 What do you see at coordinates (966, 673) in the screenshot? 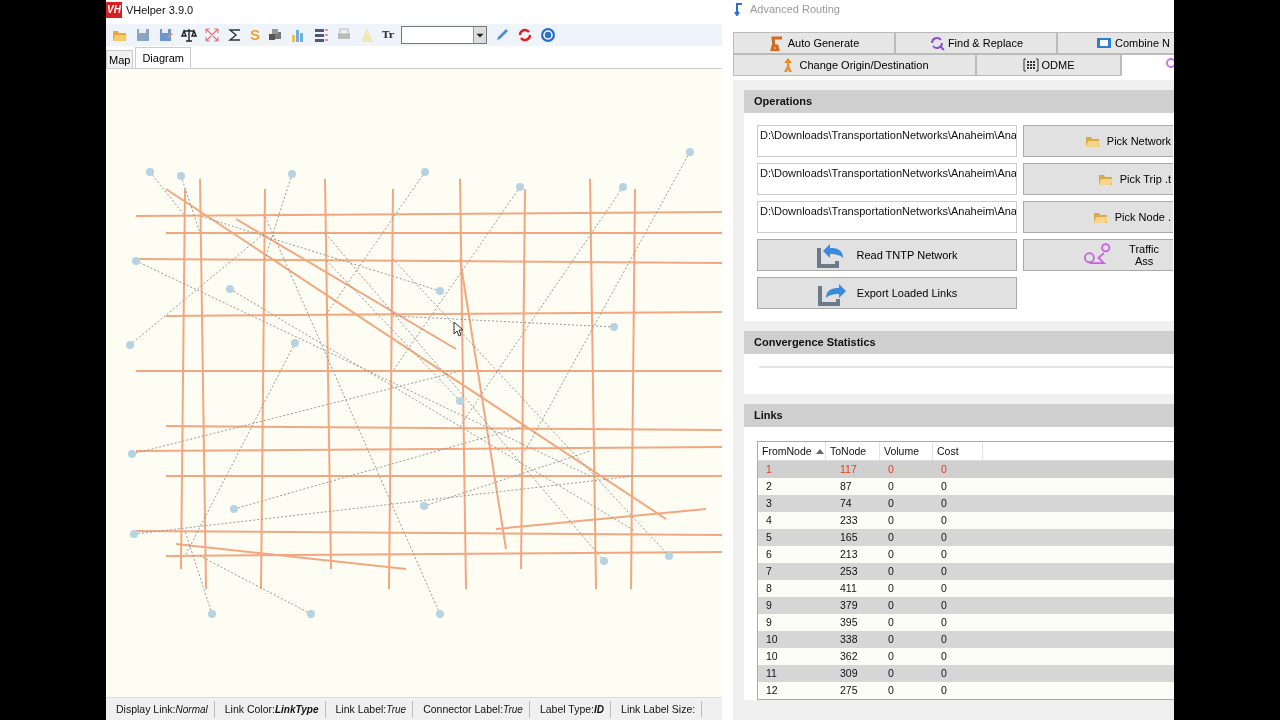
I see `table-row: 11 309 0 0` at bounding box center [966, 673].